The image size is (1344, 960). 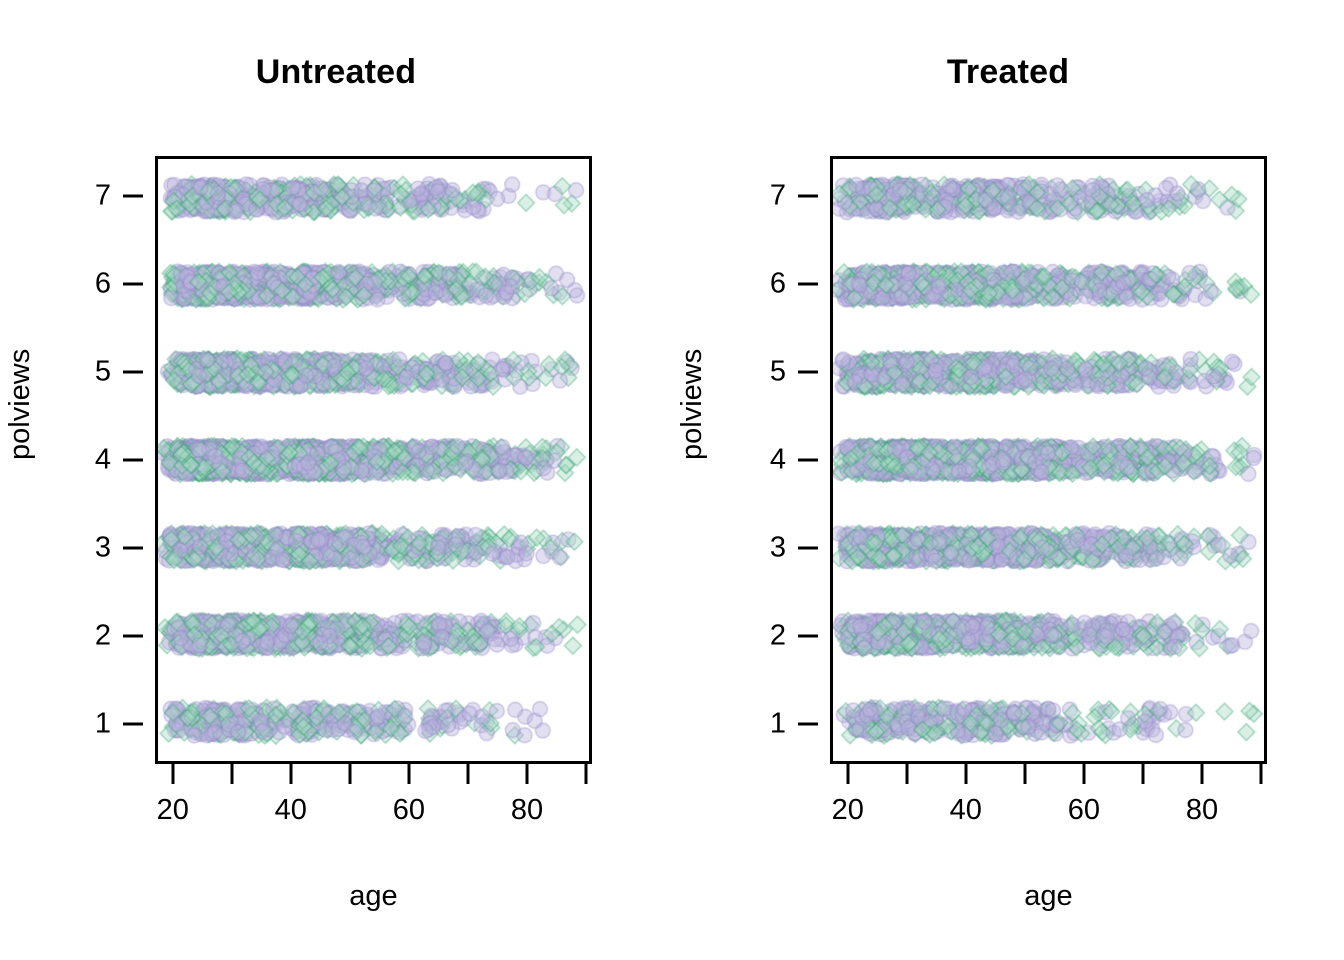 I want to click on y-axis-title-untreated: polviews, so click(x=20, y=404).